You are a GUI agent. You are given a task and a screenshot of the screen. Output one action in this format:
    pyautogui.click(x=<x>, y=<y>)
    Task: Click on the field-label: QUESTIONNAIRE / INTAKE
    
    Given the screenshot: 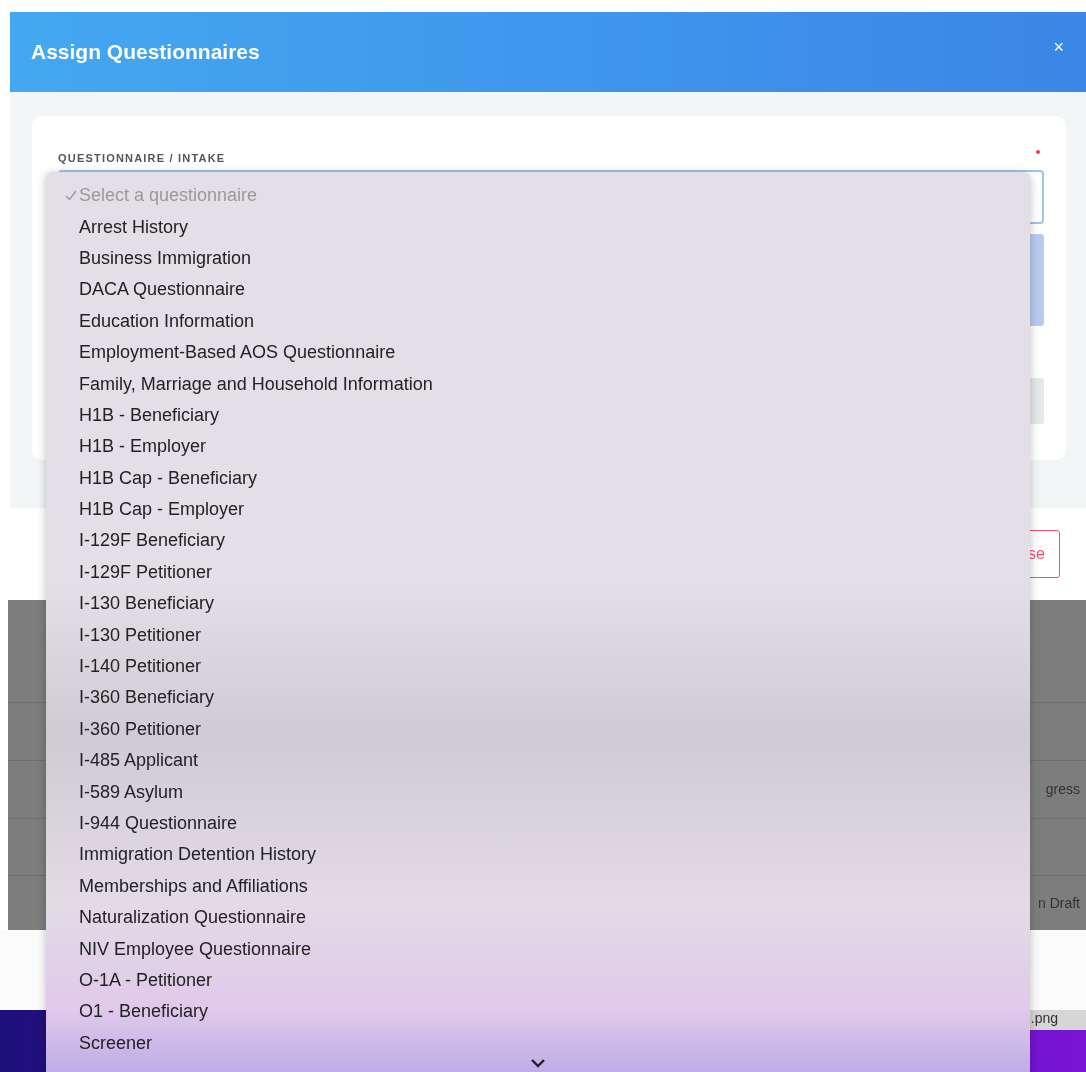 What is the action you would take?
    pyautogui.click(x=142, y=158)
    